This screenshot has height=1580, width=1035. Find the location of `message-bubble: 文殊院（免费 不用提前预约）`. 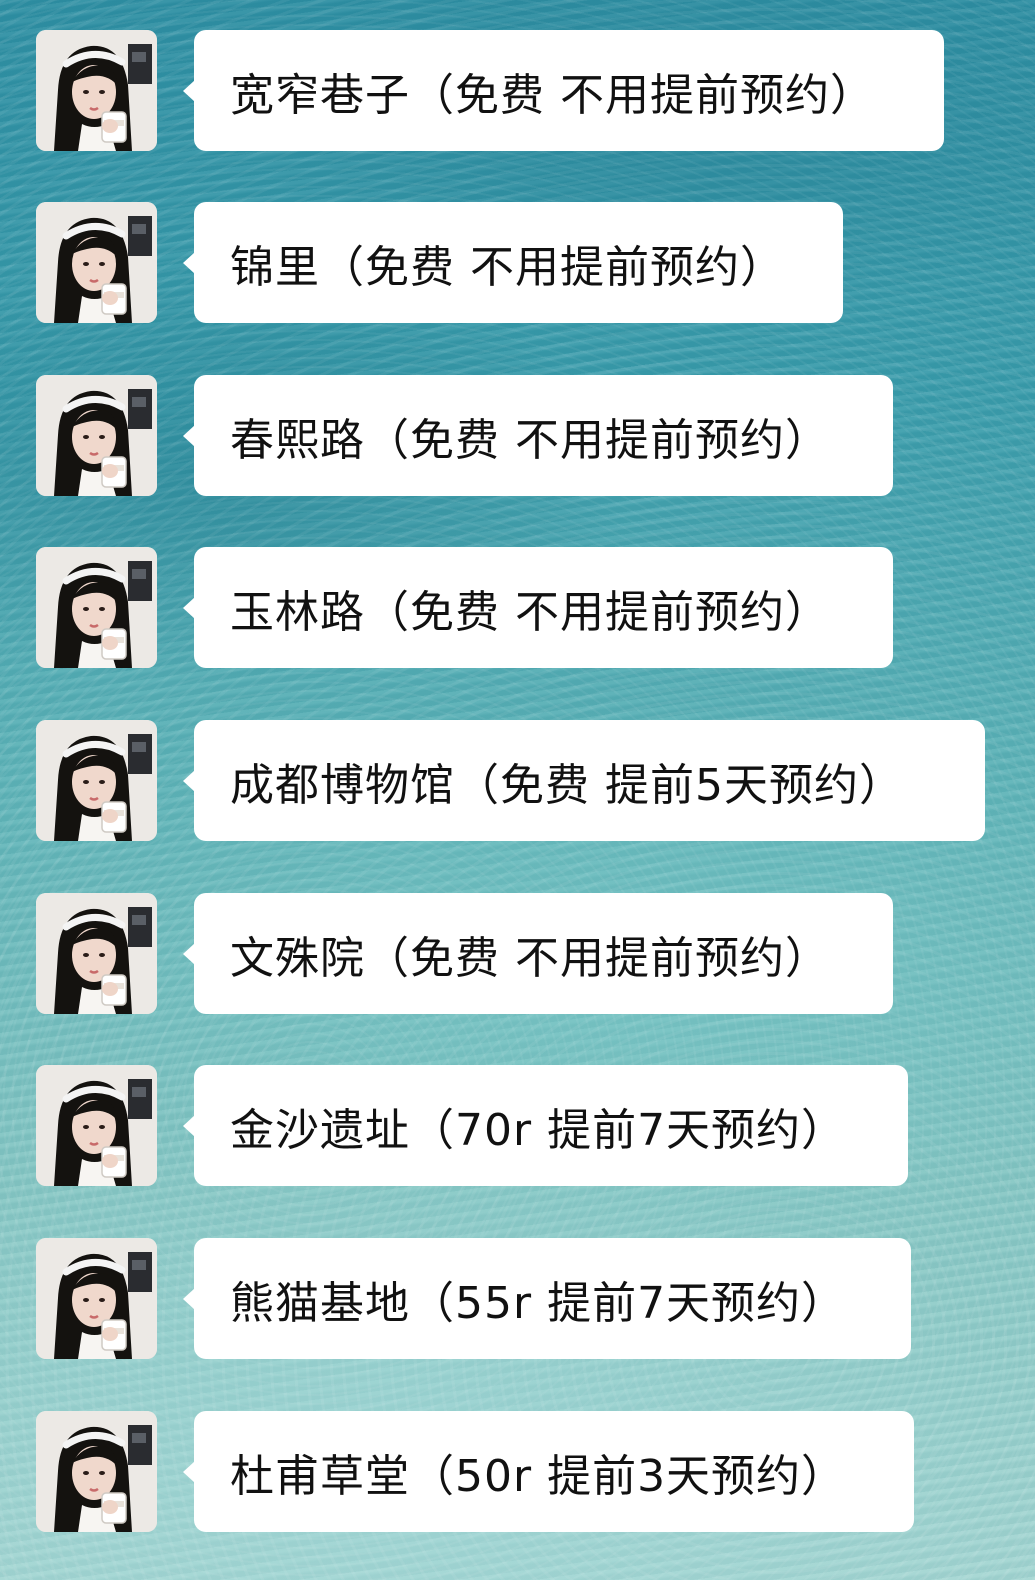

message-bubble: 文殊院（免费 不用提前预约） is located at coordinates (538, 953).